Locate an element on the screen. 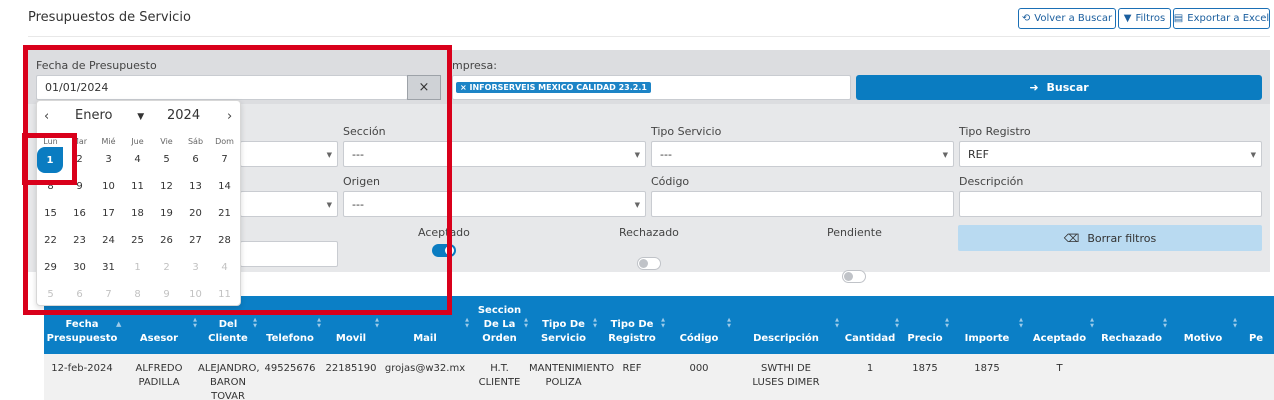 The image size is (1274, 400). filter-icon: ▼ is located at coordinates (1127, 18).